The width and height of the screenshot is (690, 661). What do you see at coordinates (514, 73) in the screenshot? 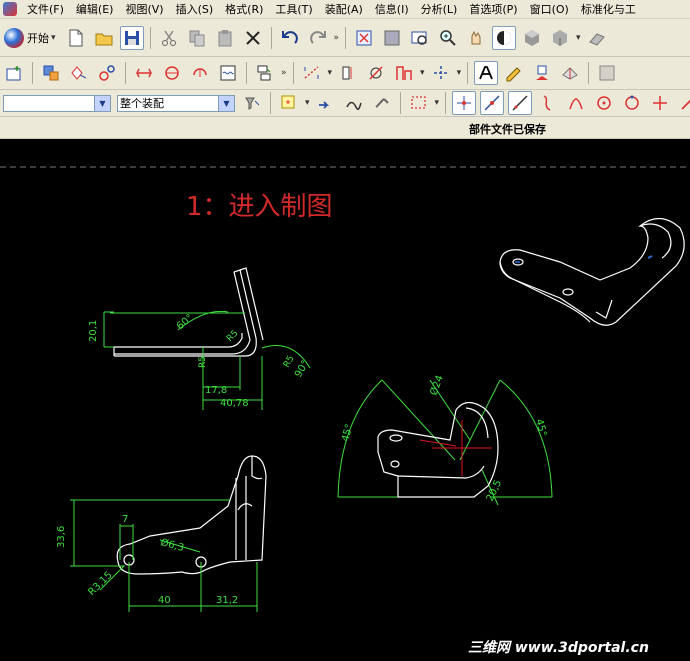
I see `feature-control-frame-icon` at bounding box center [514, 73].